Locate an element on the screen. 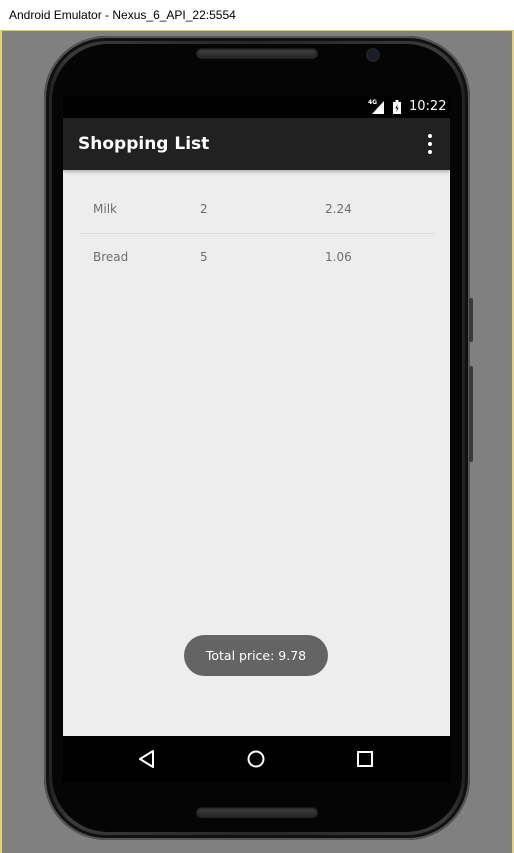 Image resolution: width=514 pixels, height=853 pixels. list-item: Milk 2 2.24 is located at coordinates (257, 210).